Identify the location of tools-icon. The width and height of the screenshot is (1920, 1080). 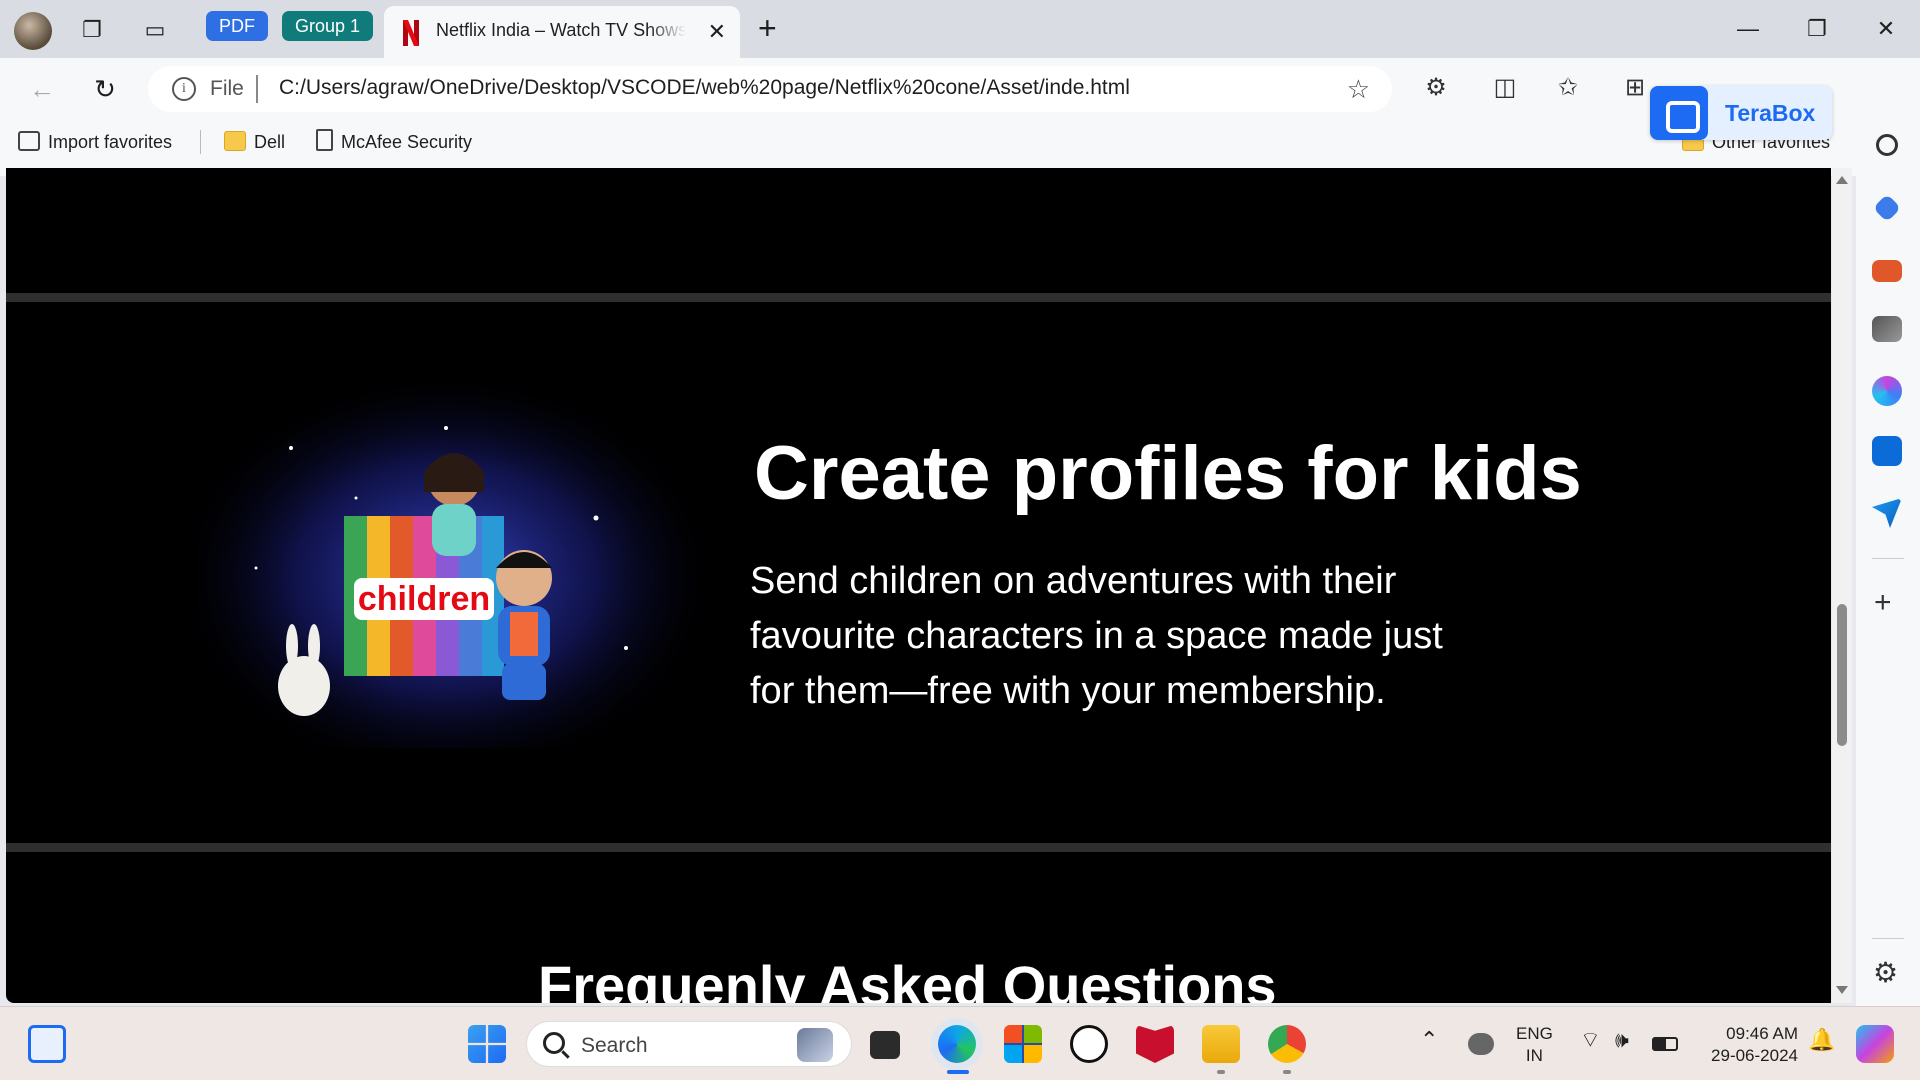
(1887, 271).